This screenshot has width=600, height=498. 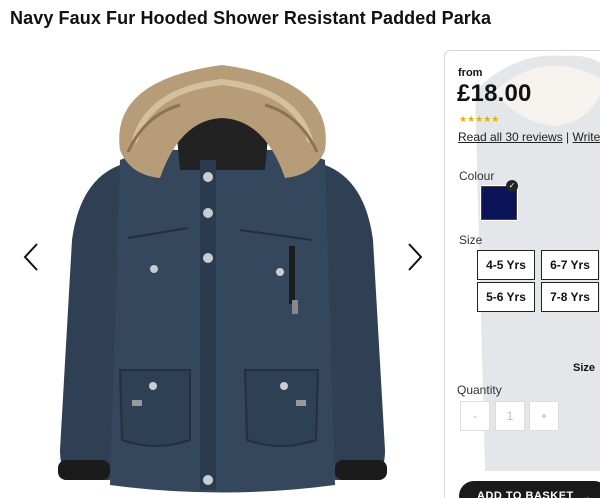 I want to click on write-review-link: Write, so click(x=586, y=137).